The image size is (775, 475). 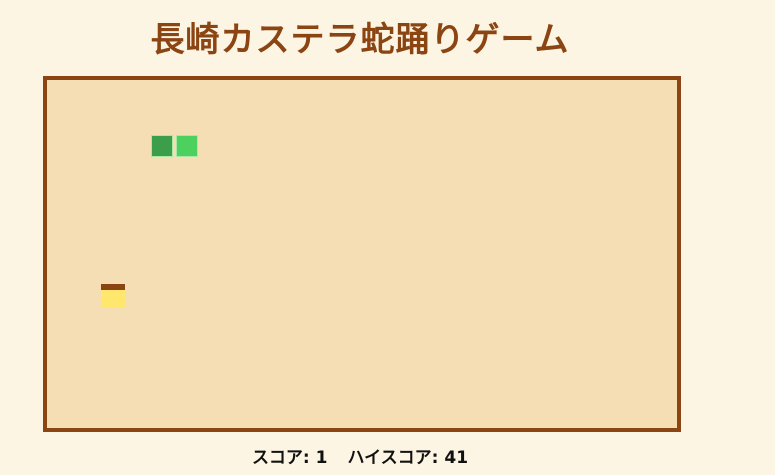 I want to click on game-title: 長崎カステラ蛇踊りゲーム, so click(x=360, y=40).